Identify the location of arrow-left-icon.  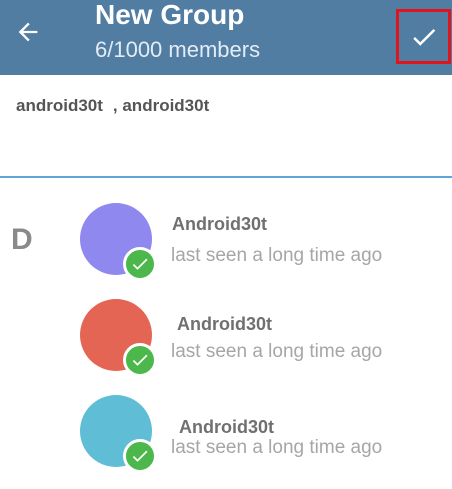
(28, 32).